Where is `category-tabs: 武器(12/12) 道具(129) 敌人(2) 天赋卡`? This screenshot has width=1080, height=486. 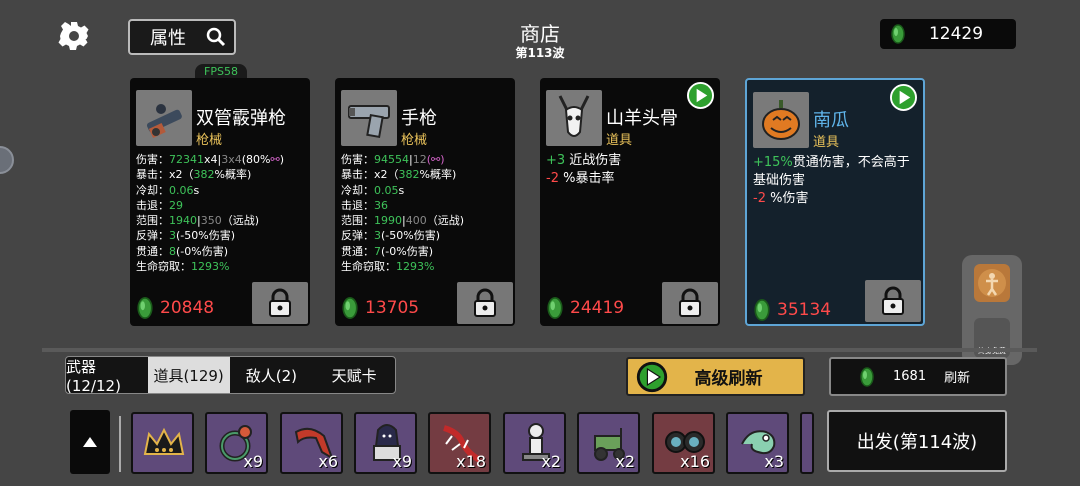 category-tabs: 武器(12/12) 道具(129) 敌人(2) 天赋卡 is located at coordinates (230, 375).